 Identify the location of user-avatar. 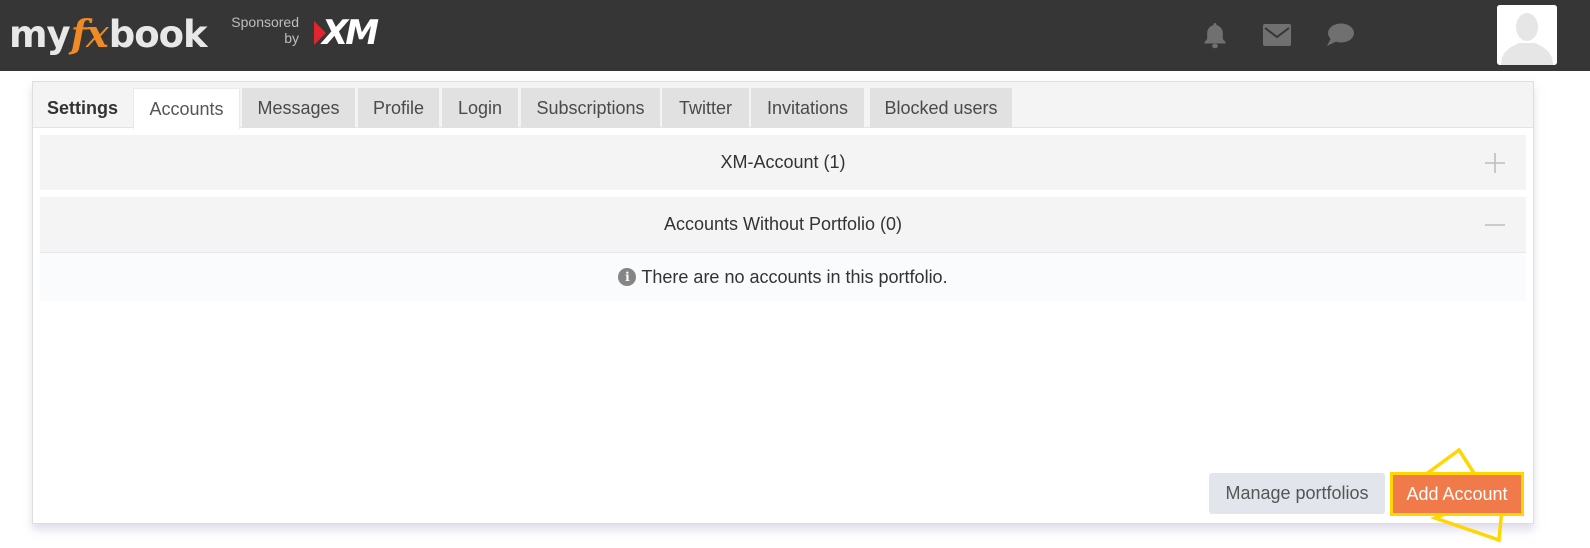
(1527, 35).